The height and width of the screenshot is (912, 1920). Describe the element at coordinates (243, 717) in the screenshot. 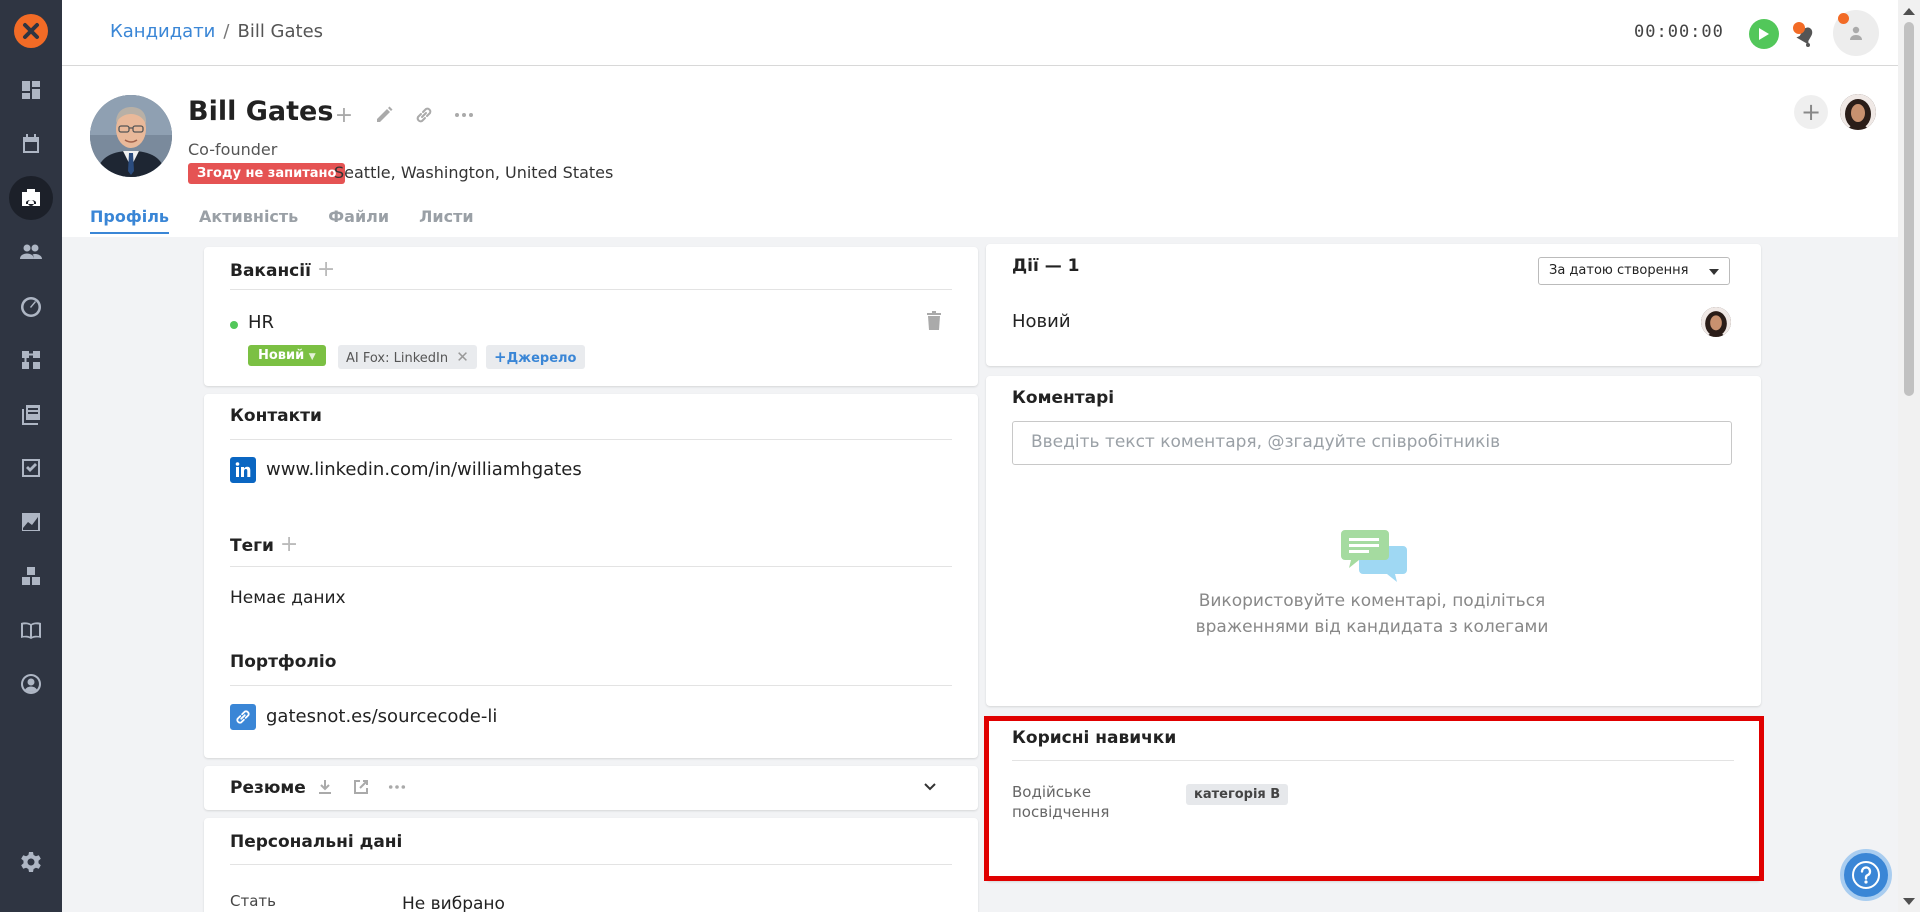

I see `portfolio-link-icon` at that location.